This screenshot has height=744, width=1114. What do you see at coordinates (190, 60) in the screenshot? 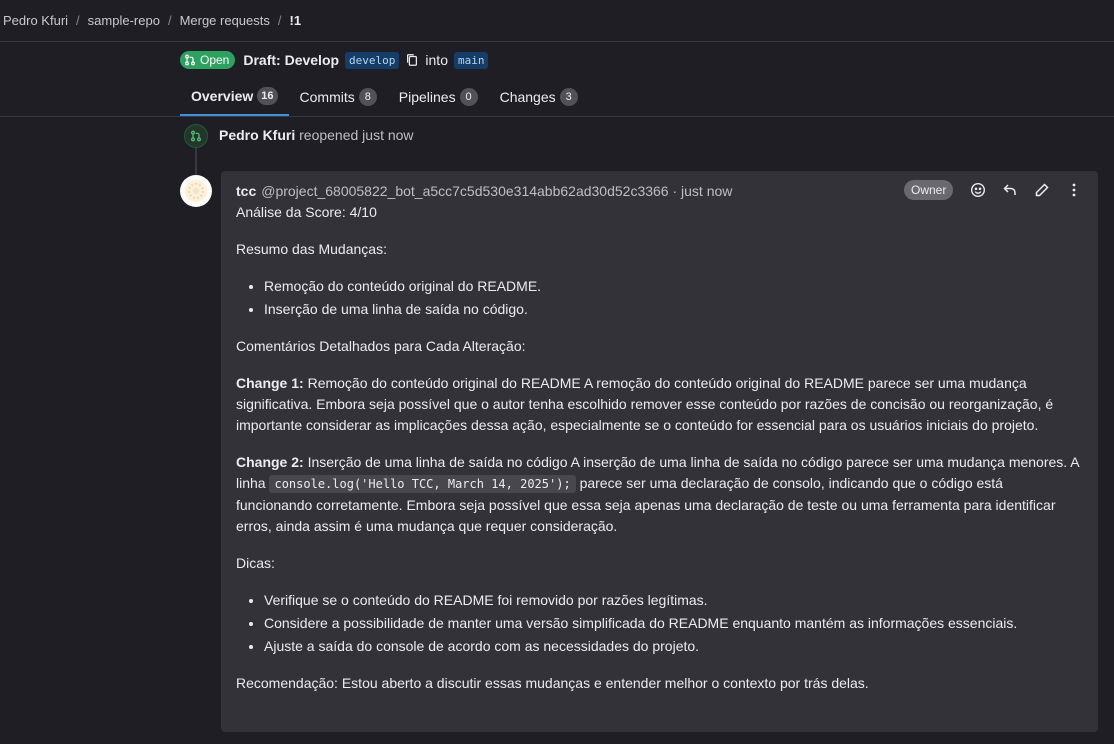
I see `merge-request-icon` at bounding box center [190, 60].